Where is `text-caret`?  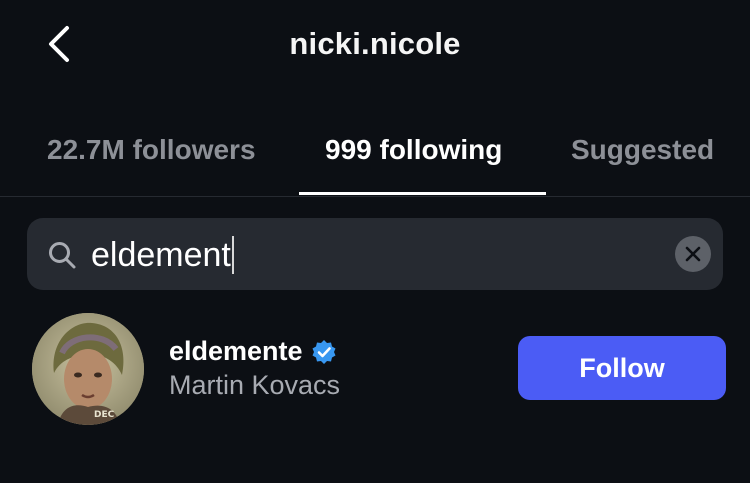
text-caret is located at coordinates (232, 255).